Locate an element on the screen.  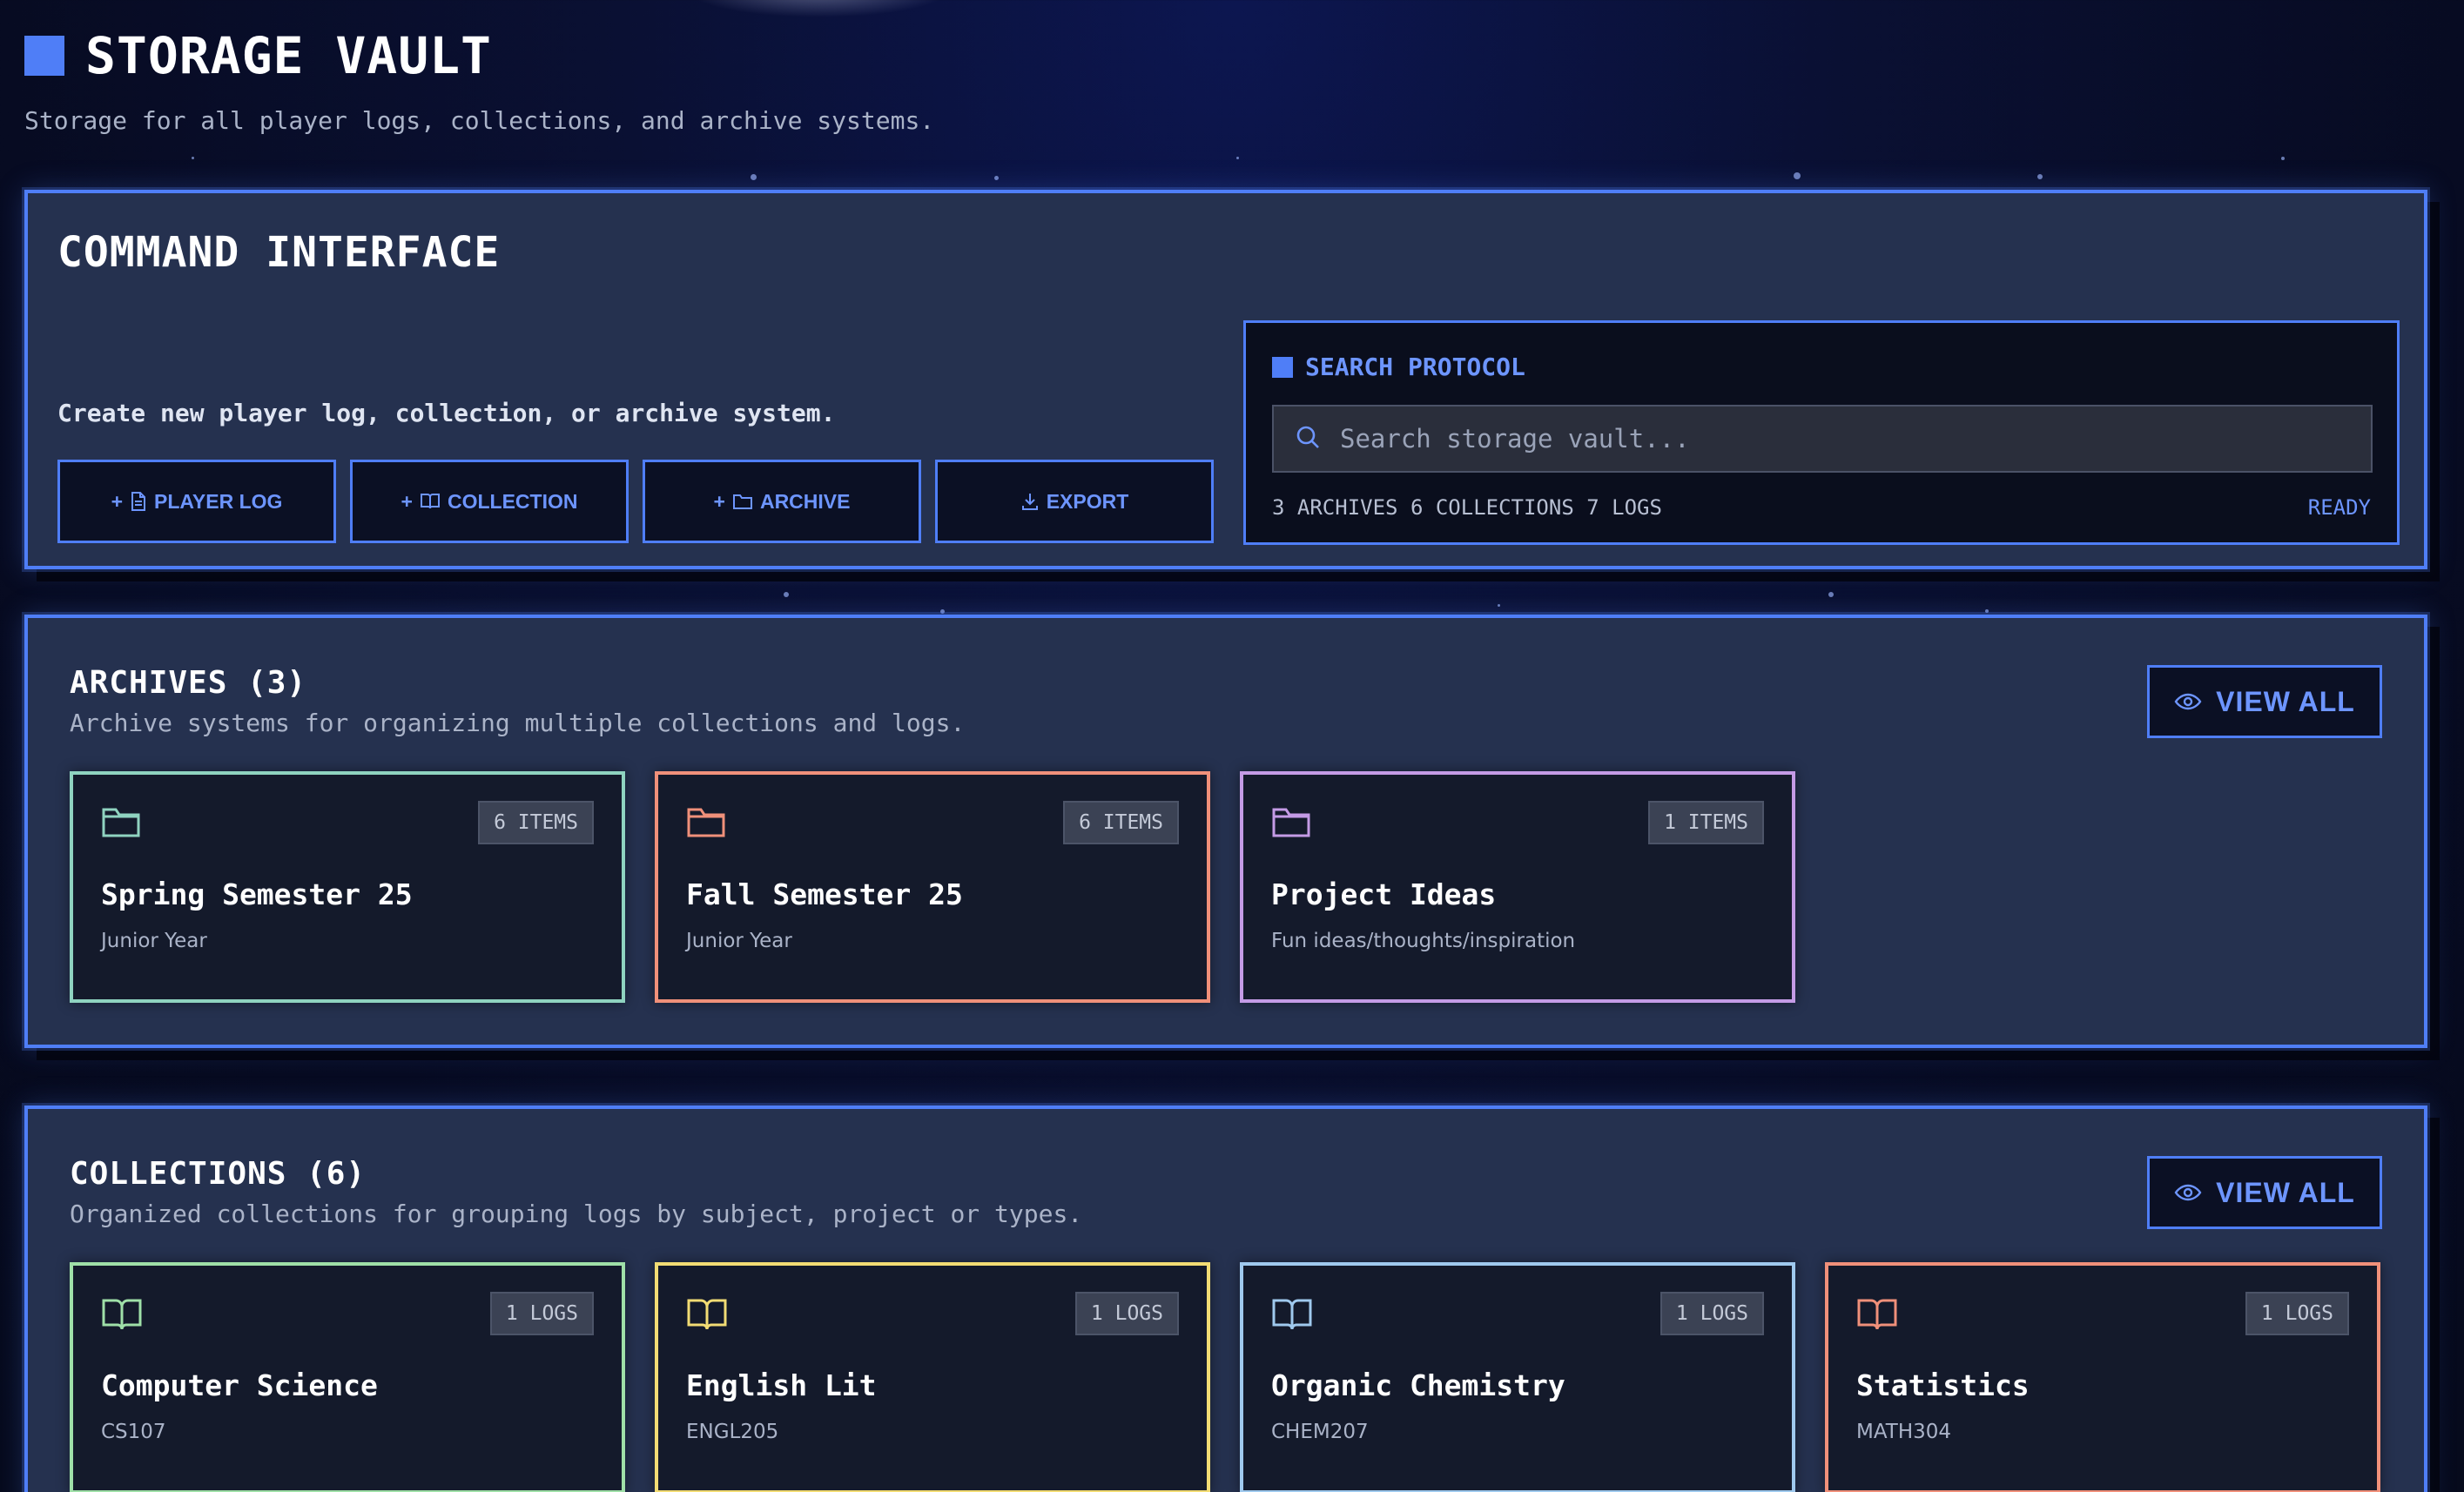
collection-card: 1 LOGS Organic Chemistry CHEM207 is located at coordinates (1517, 1377).